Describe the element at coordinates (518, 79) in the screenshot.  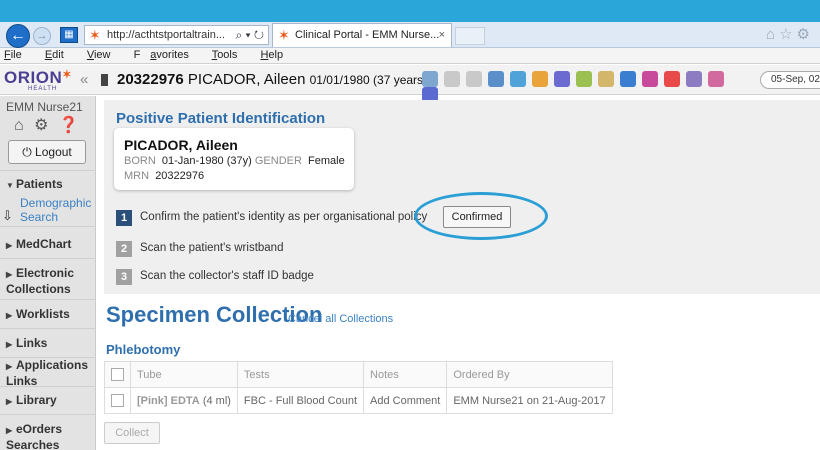
I see `stethoscope-icon` at that location.